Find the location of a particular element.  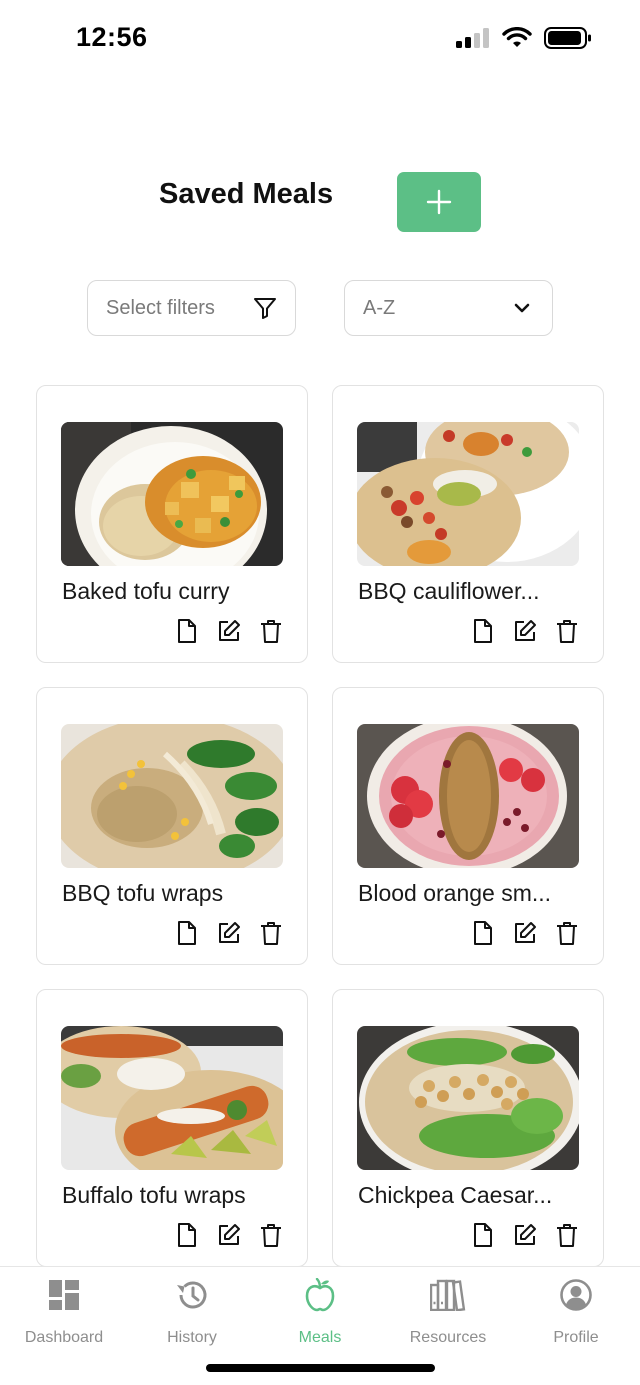

nav-item-history: History is located at coordinates (192, 1312).